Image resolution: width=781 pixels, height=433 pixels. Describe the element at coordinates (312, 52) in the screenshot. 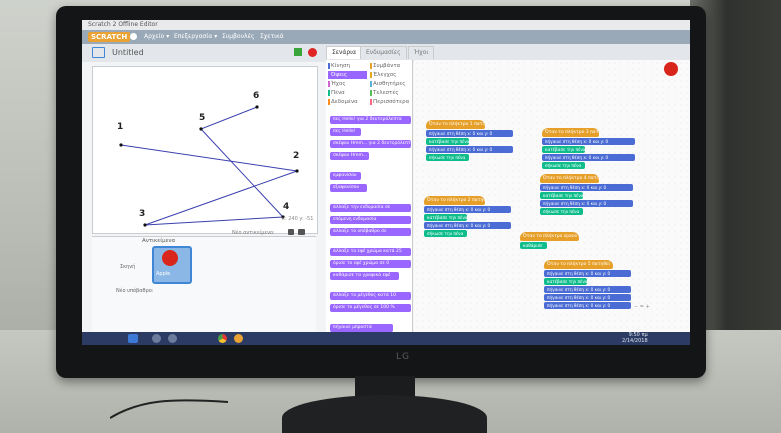

I see `stop-icon` at that location.